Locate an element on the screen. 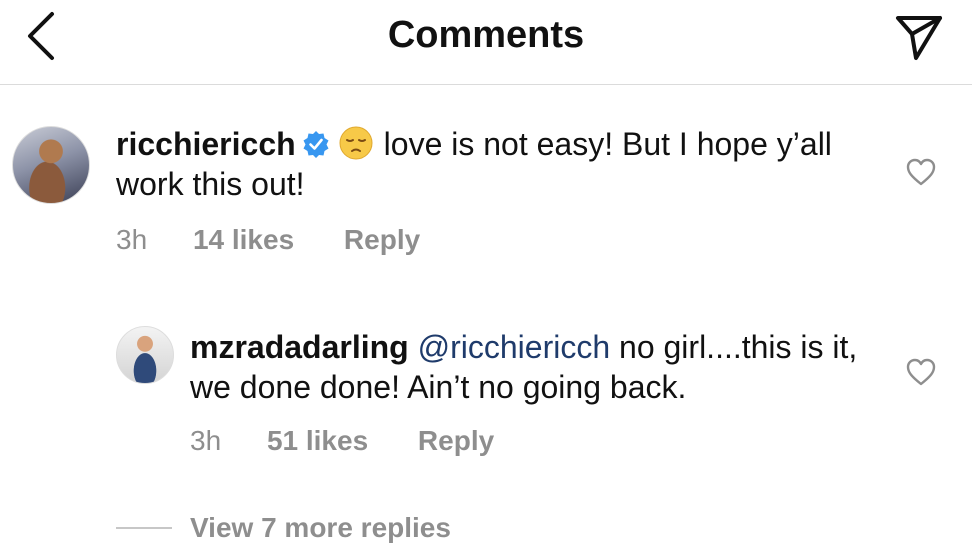  view-more-replies-button: View 7 more replies is located at coordinates (283, 530).